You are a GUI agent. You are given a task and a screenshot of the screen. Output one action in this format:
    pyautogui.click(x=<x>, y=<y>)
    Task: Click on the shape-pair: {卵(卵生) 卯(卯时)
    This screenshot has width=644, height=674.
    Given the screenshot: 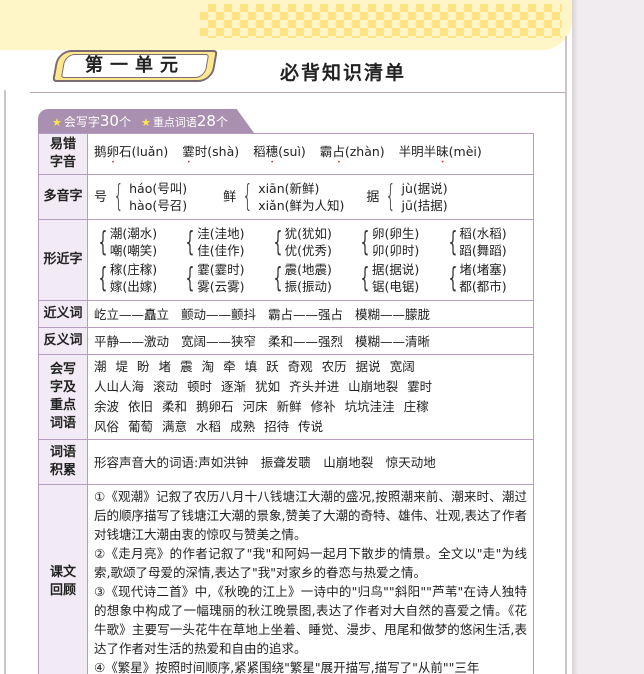 What is the action you would take?
    pyautogui.click(x=390, y=241)
    